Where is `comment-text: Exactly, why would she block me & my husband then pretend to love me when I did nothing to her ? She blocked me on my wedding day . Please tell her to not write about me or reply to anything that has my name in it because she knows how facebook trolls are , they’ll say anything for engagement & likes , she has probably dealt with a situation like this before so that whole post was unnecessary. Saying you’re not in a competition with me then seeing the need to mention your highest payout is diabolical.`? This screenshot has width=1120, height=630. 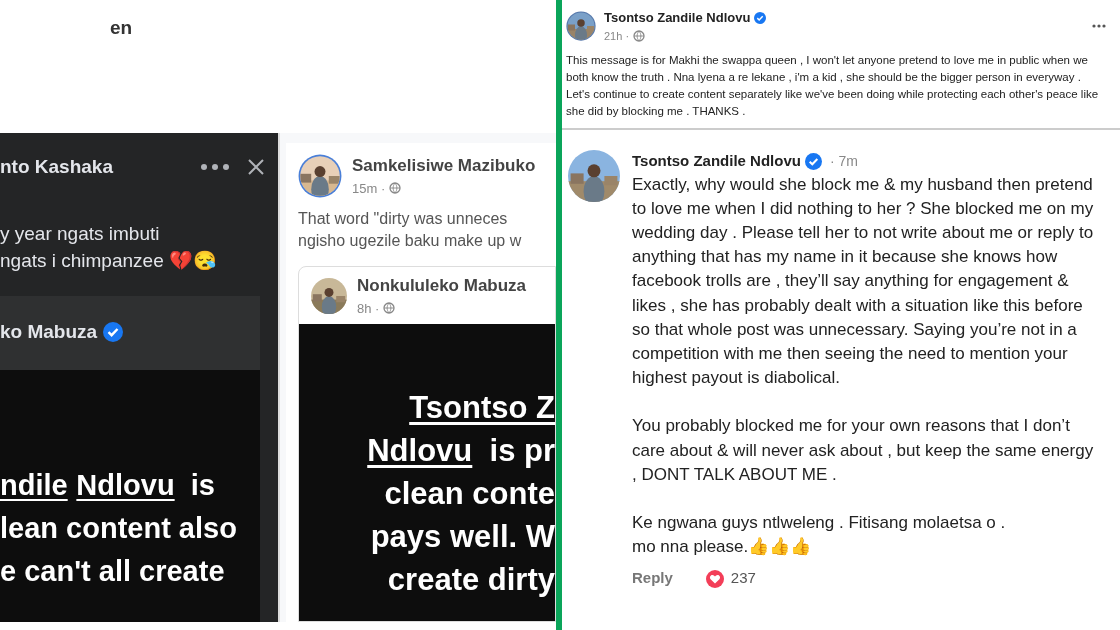
comment-text: Exactly, why would she block me & my husband then pretend to love me when I did nothing to her ? She blocked me on my wedding day . Please tell her to not write about me or reply to anything that has my name in it because she knows how facebook trolls are , they’ll say anything for engagement & likes , she has probably dealt with a situation like this before so that whole post was unnecessary. Saying you’re not in a competition with me then seeing the need to mention your highest payout is diabolical. is located at coordinates (863, 281).